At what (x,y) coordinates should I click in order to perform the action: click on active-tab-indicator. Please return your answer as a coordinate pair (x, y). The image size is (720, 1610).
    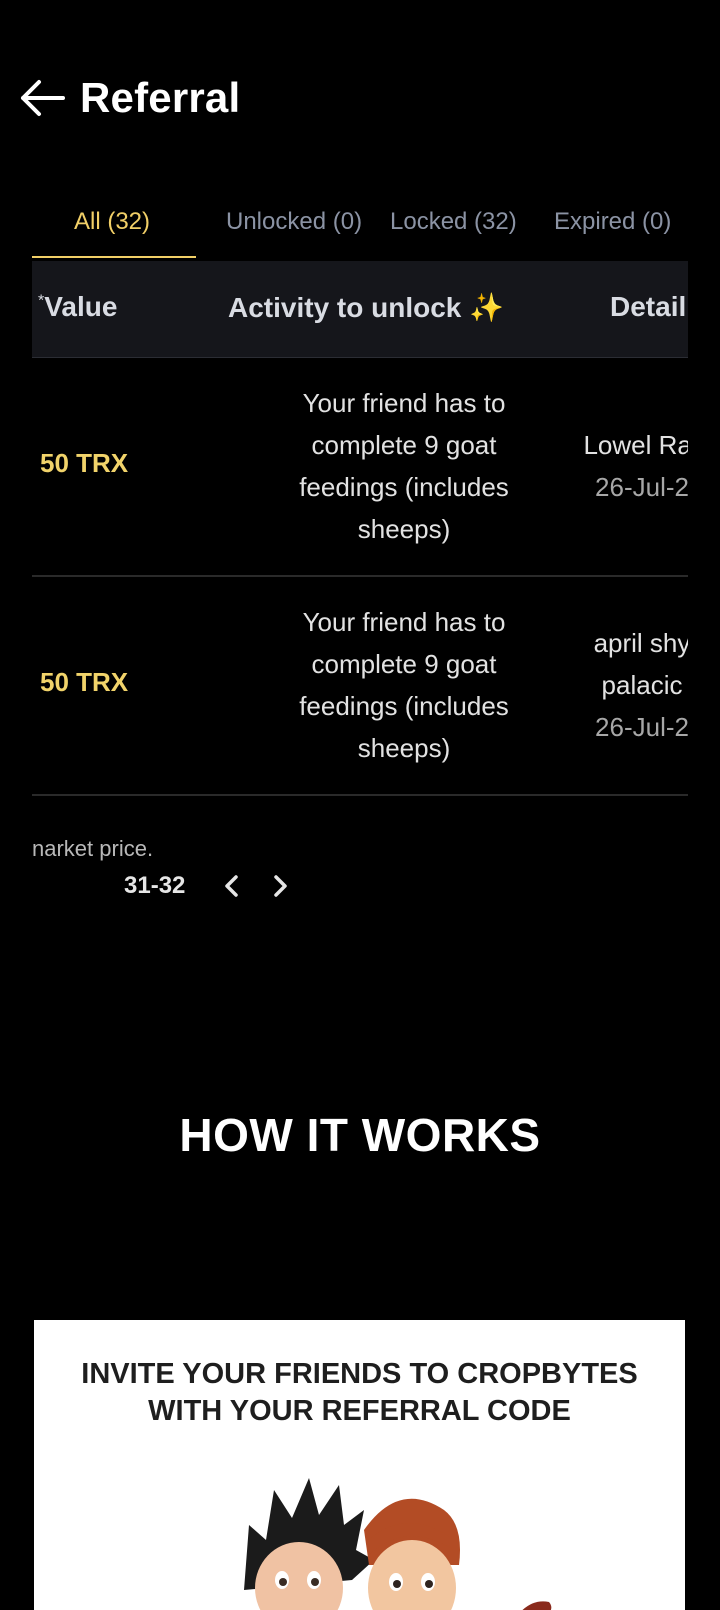
    Looking at the image, I should click on (114, 257).